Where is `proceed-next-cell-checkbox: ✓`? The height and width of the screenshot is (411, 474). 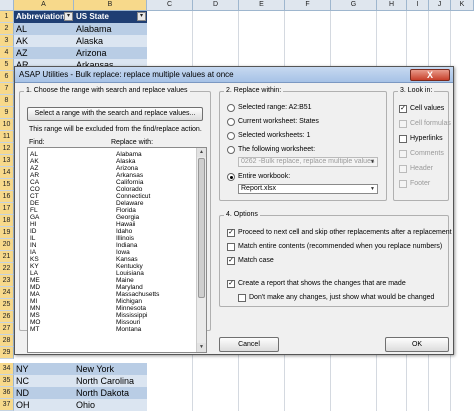
proceed-next-cell-checkbox: ✓ is located at coordinates (231, 233).